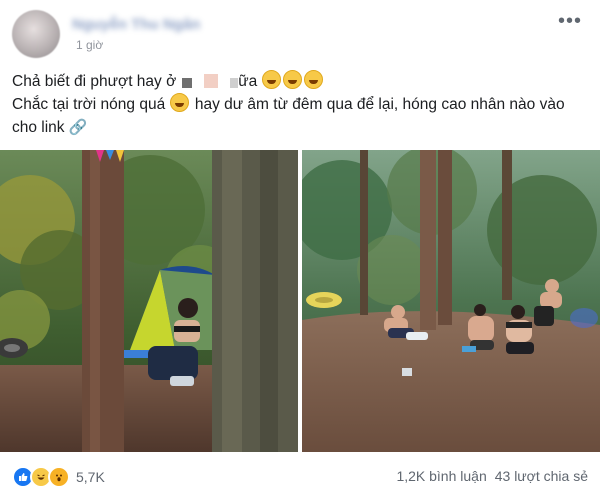 Image resolution: width=600 pixels, height=498 pixels. What do you see at coordinates (89, 45) in the screenshot?
I see `post-timestamp: 1 giờ` at bounding box center [89, 45].